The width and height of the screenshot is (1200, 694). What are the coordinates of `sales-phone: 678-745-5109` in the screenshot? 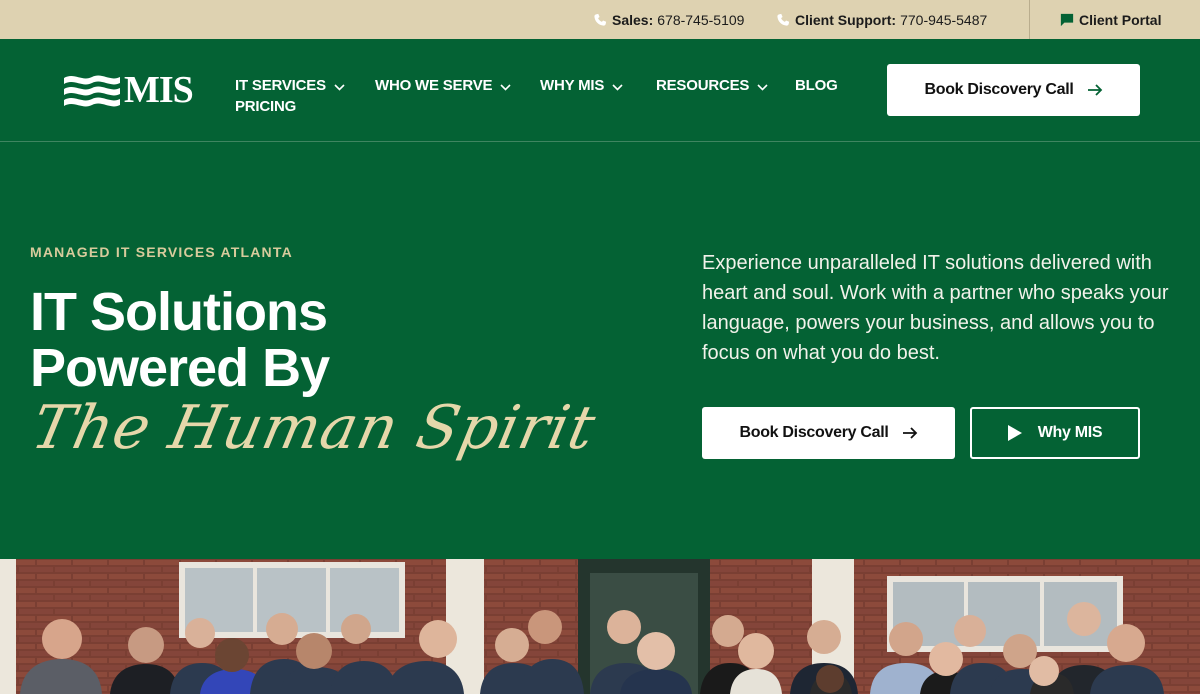 It's located at (701, 19).